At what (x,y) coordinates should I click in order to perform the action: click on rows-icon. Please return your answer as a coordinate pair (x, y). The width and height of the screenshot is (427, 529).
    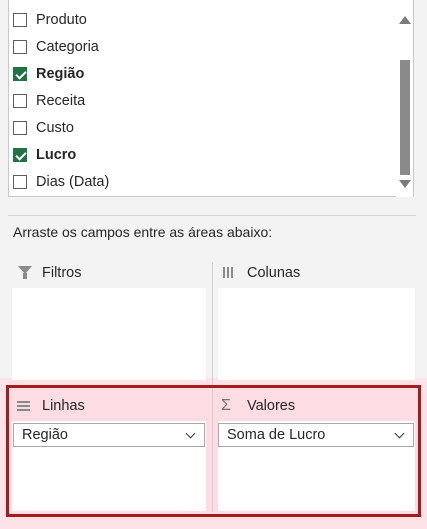
    Looking at the image, I should click on (25, 406).